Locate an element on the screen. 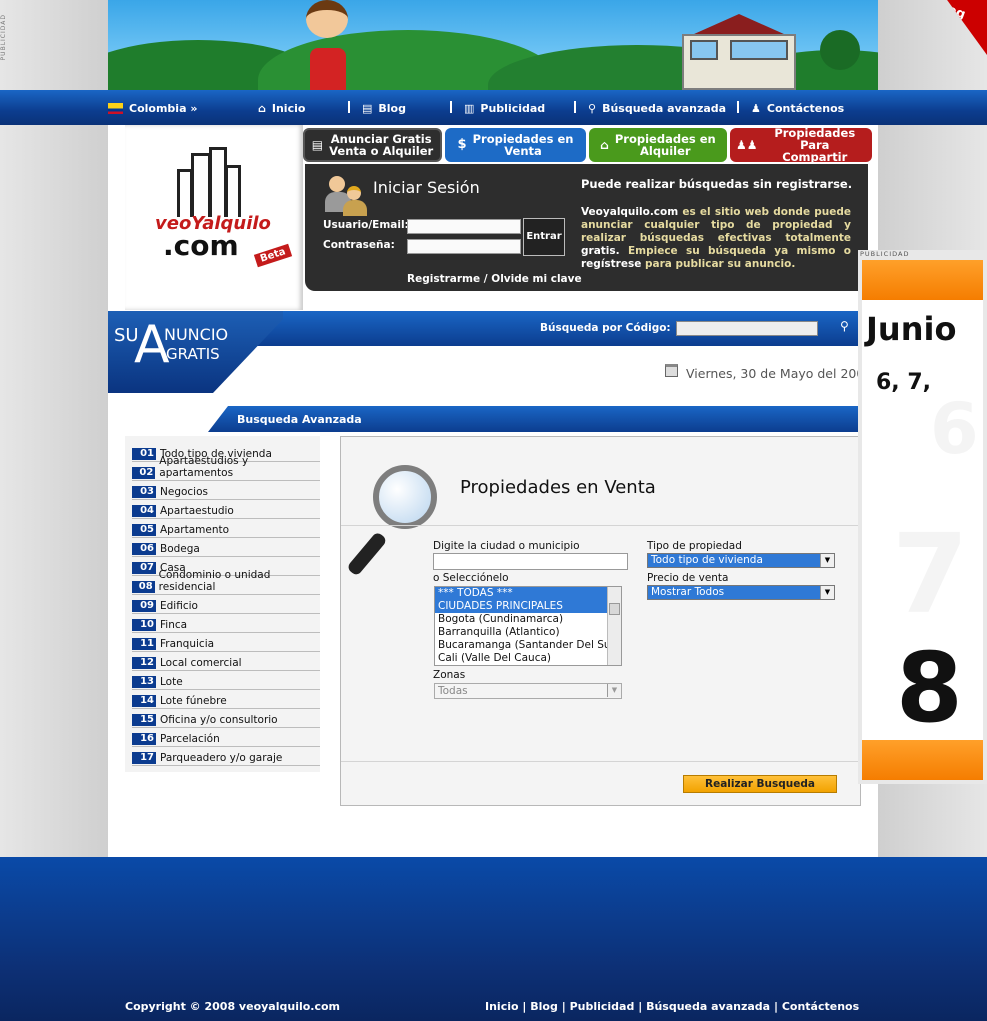 The height and width of the screenshot is (1021, 987). footer-link-blog: Blog is located at coordinates (544, 1006).